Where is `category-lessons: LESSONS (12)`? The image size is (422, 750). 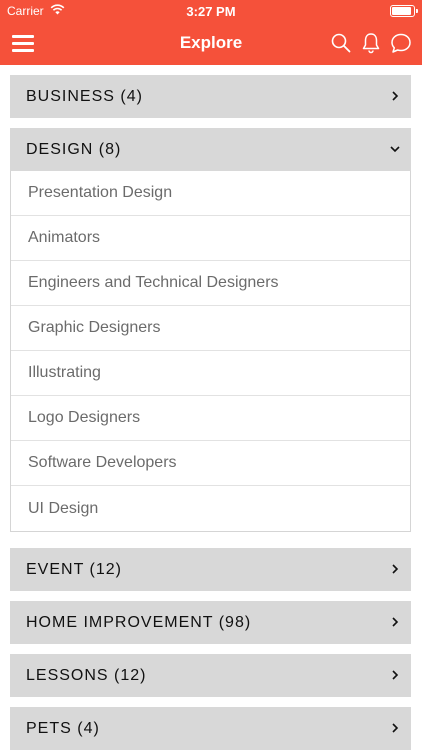
category-lessons: LESSONS (12) is located at coordinates (210, 675).